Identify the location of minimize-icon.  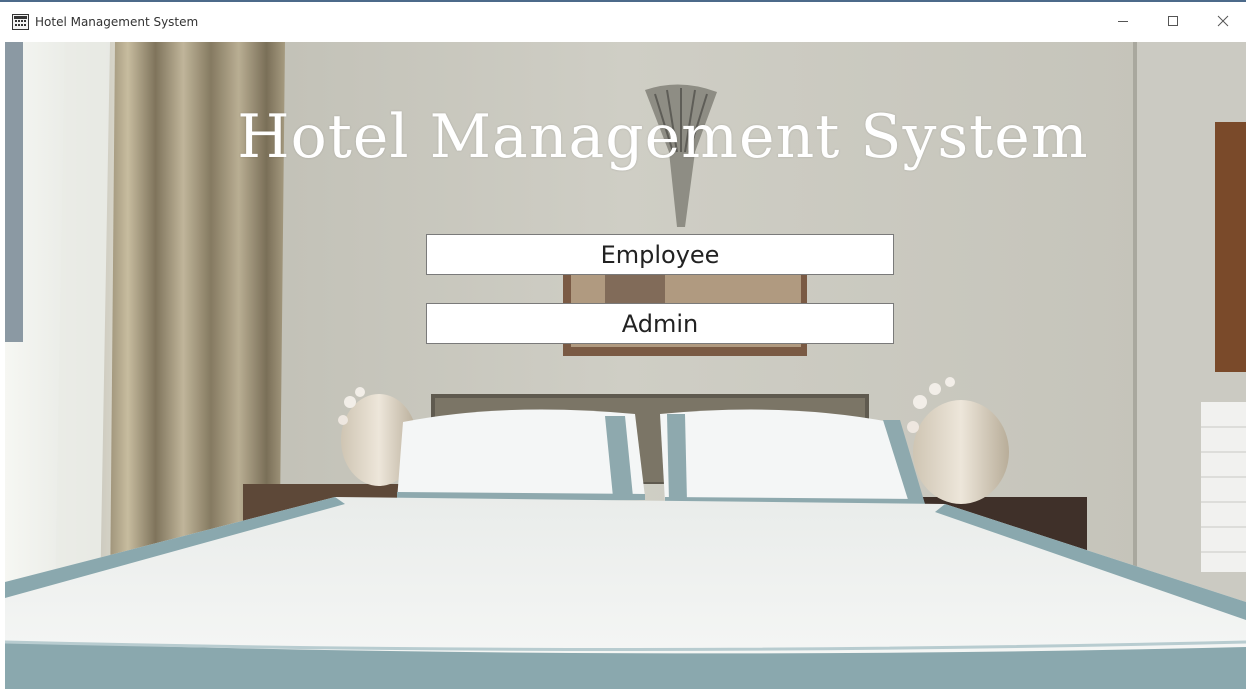
(1123, 21).